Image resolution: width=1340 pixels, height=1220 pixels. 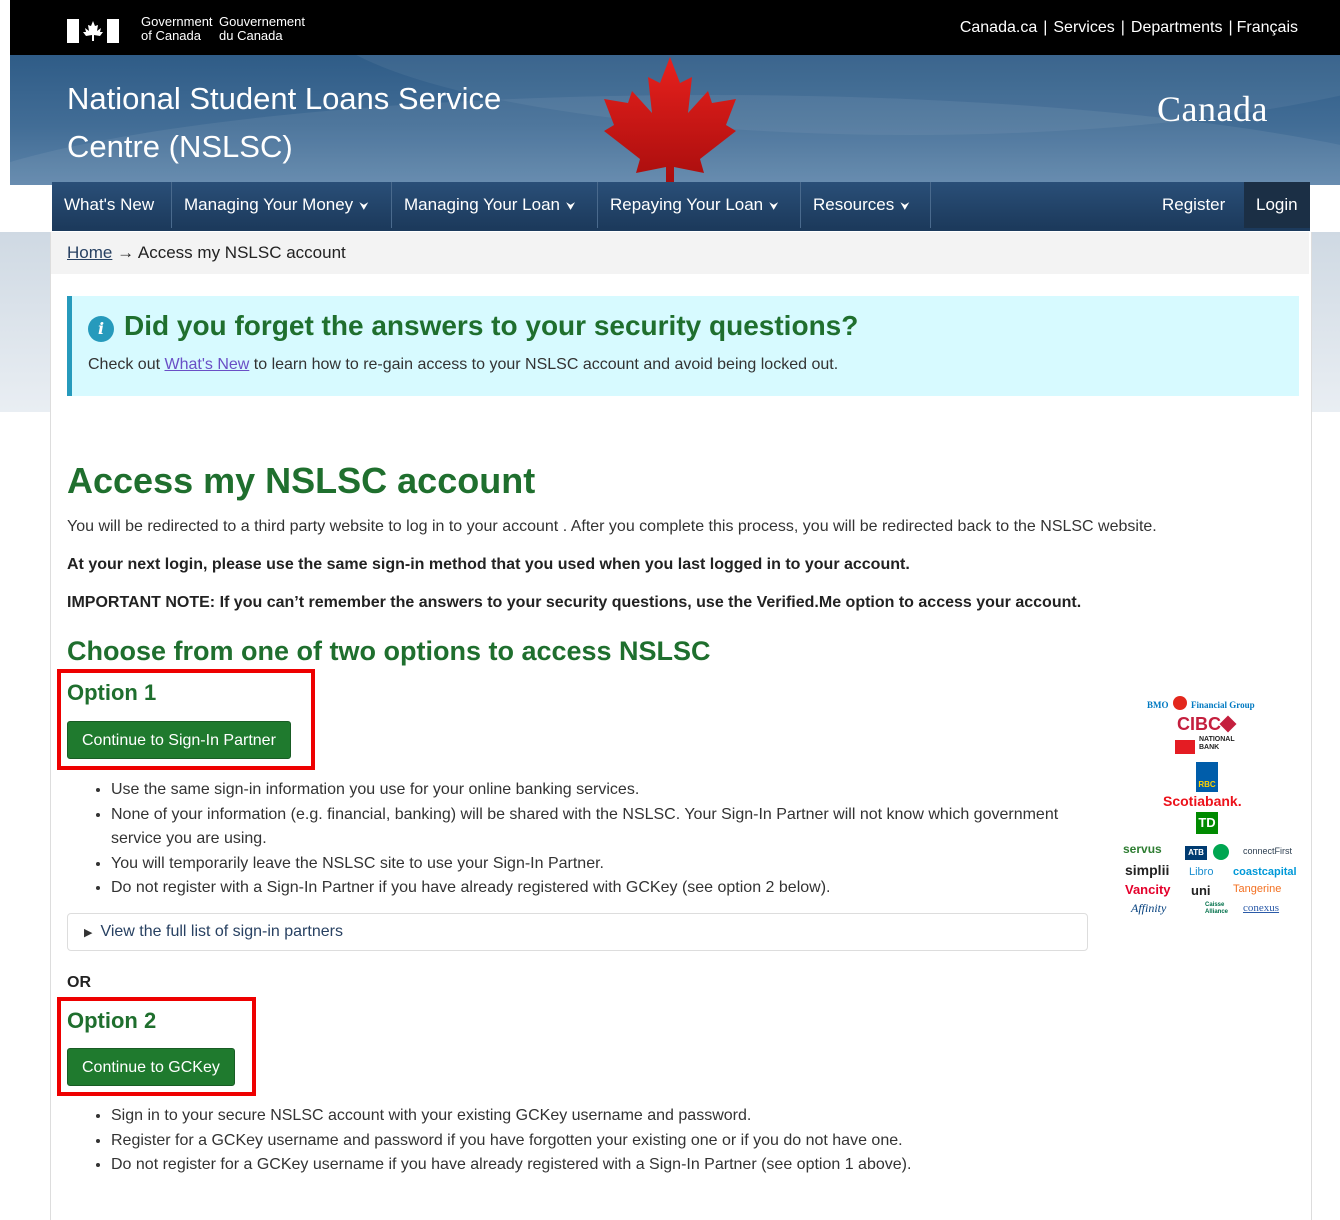 I want to click on info-icon: i, so click(x=101, y=329).